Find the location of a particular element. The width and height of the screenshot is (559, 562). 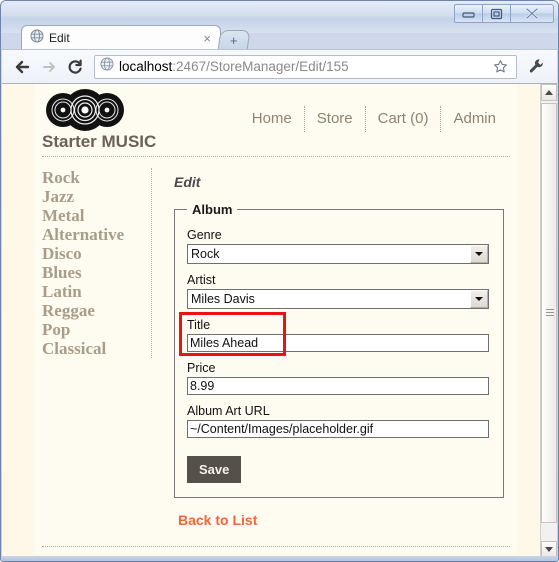

nav-link-store: Store is located at coordinates (334, 119).